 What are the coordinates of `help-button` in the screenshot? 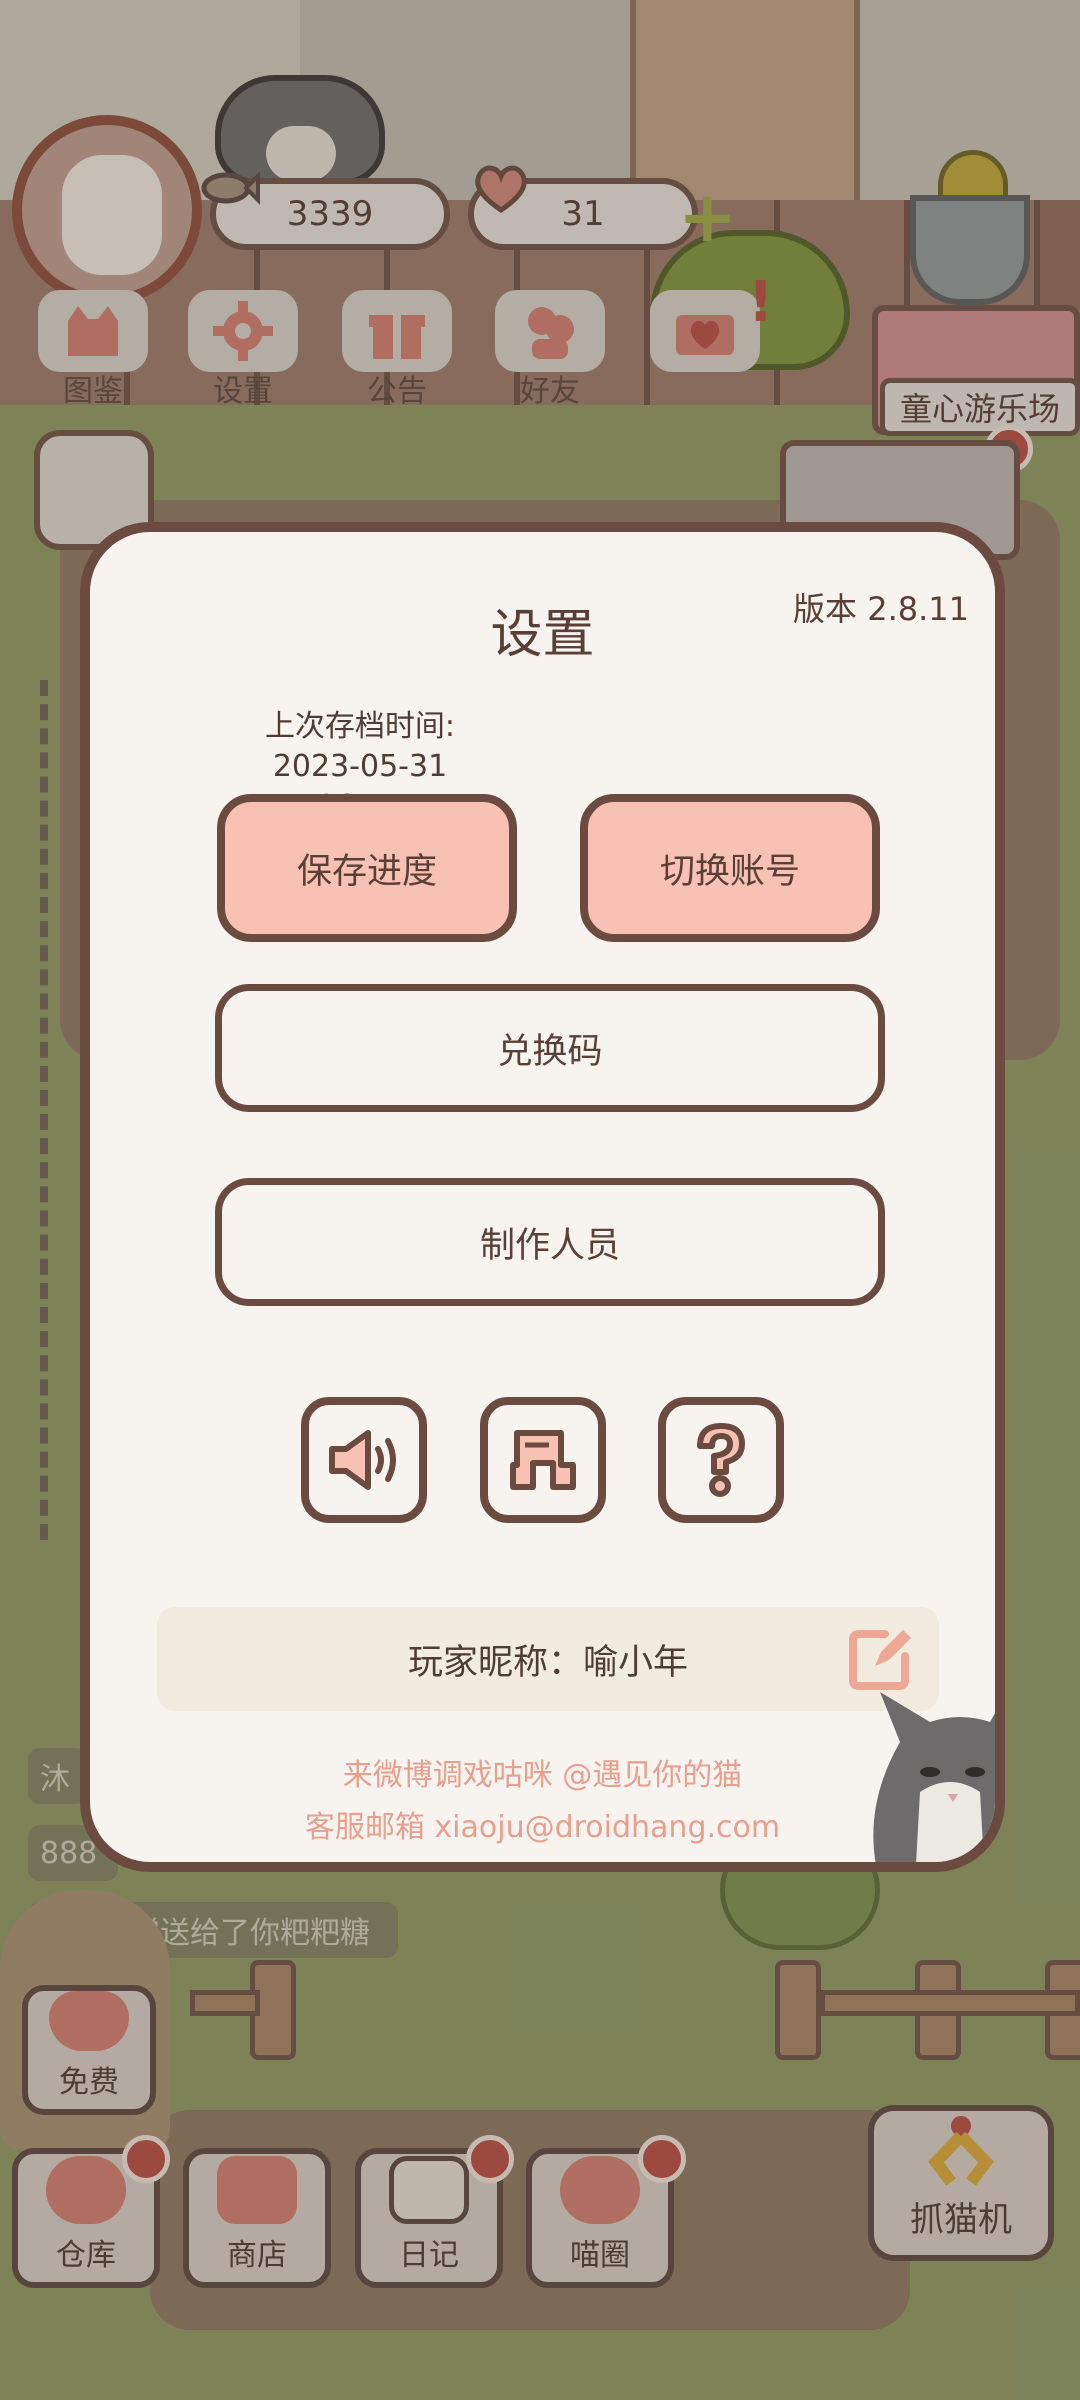 It's located at (721, 1460).